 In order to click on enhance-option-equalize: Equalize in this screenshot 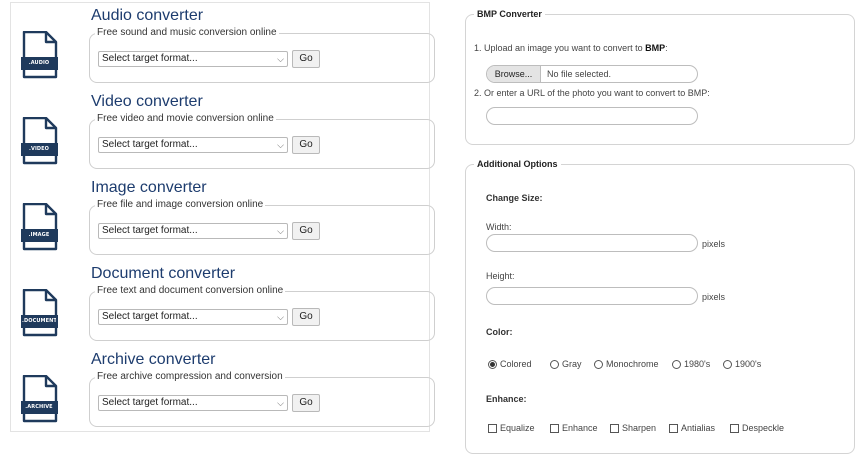, I will do `click(511, 428)`.